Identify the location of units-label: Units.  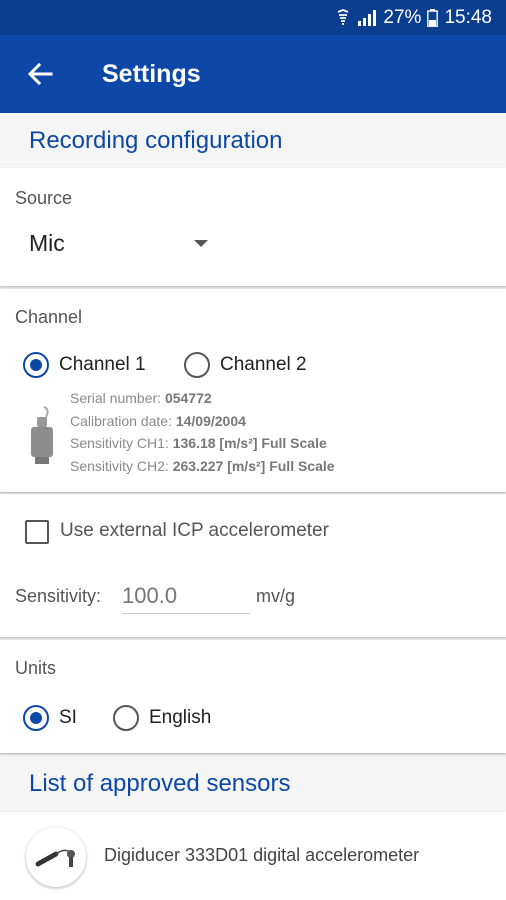
(36, 668).